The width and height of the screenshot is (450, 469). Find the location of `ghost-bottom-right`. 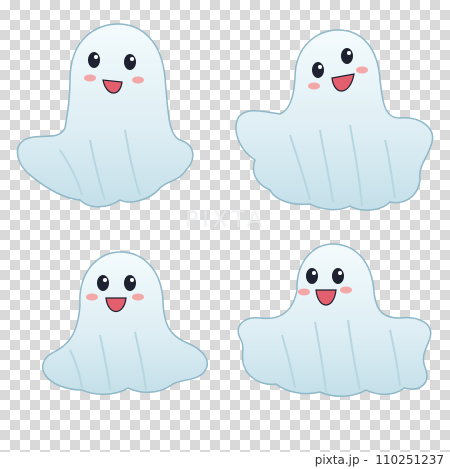

ghost-bottom-right is located at coordinates (334, 320).